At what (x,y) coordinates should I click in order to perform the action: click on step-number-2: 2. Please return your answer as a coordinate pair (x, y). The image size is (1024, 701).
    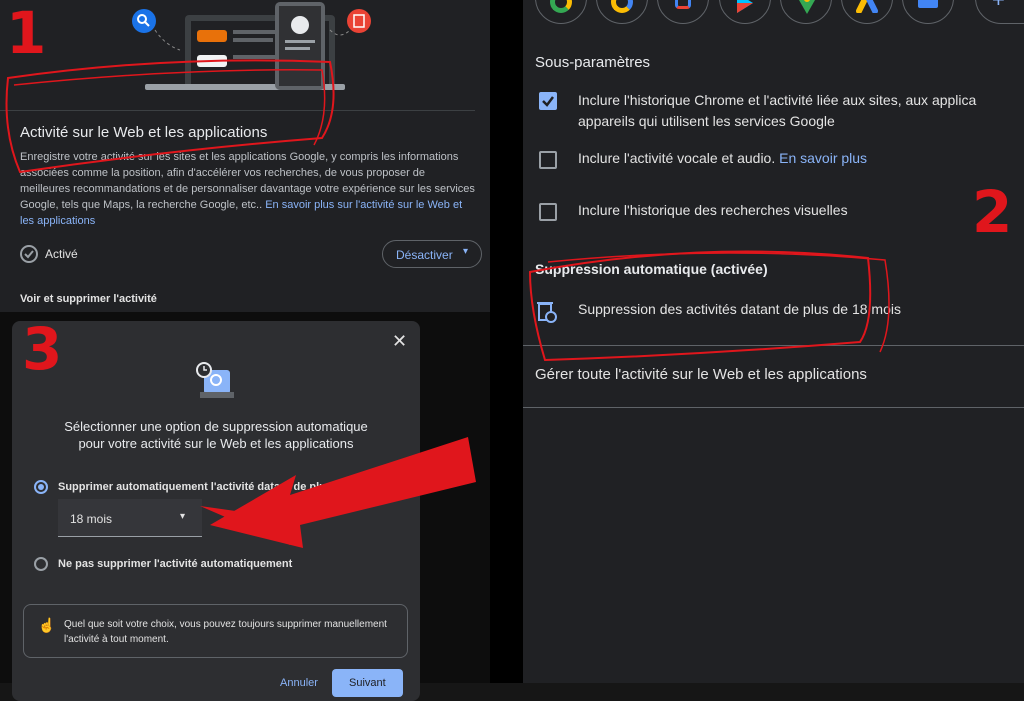
    Looking at the image, I should click on (992, 212).